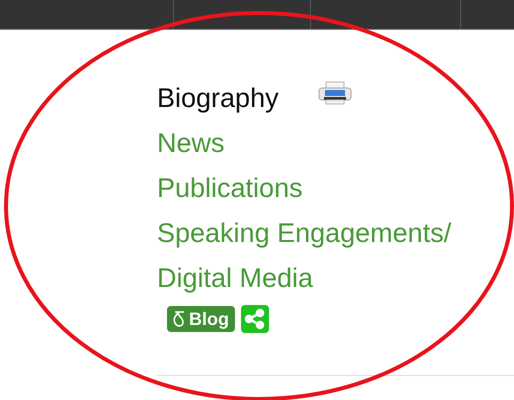 The width and height of the screenshot is (514, 400). I want to click on nav-link: News, so click(191, 143).